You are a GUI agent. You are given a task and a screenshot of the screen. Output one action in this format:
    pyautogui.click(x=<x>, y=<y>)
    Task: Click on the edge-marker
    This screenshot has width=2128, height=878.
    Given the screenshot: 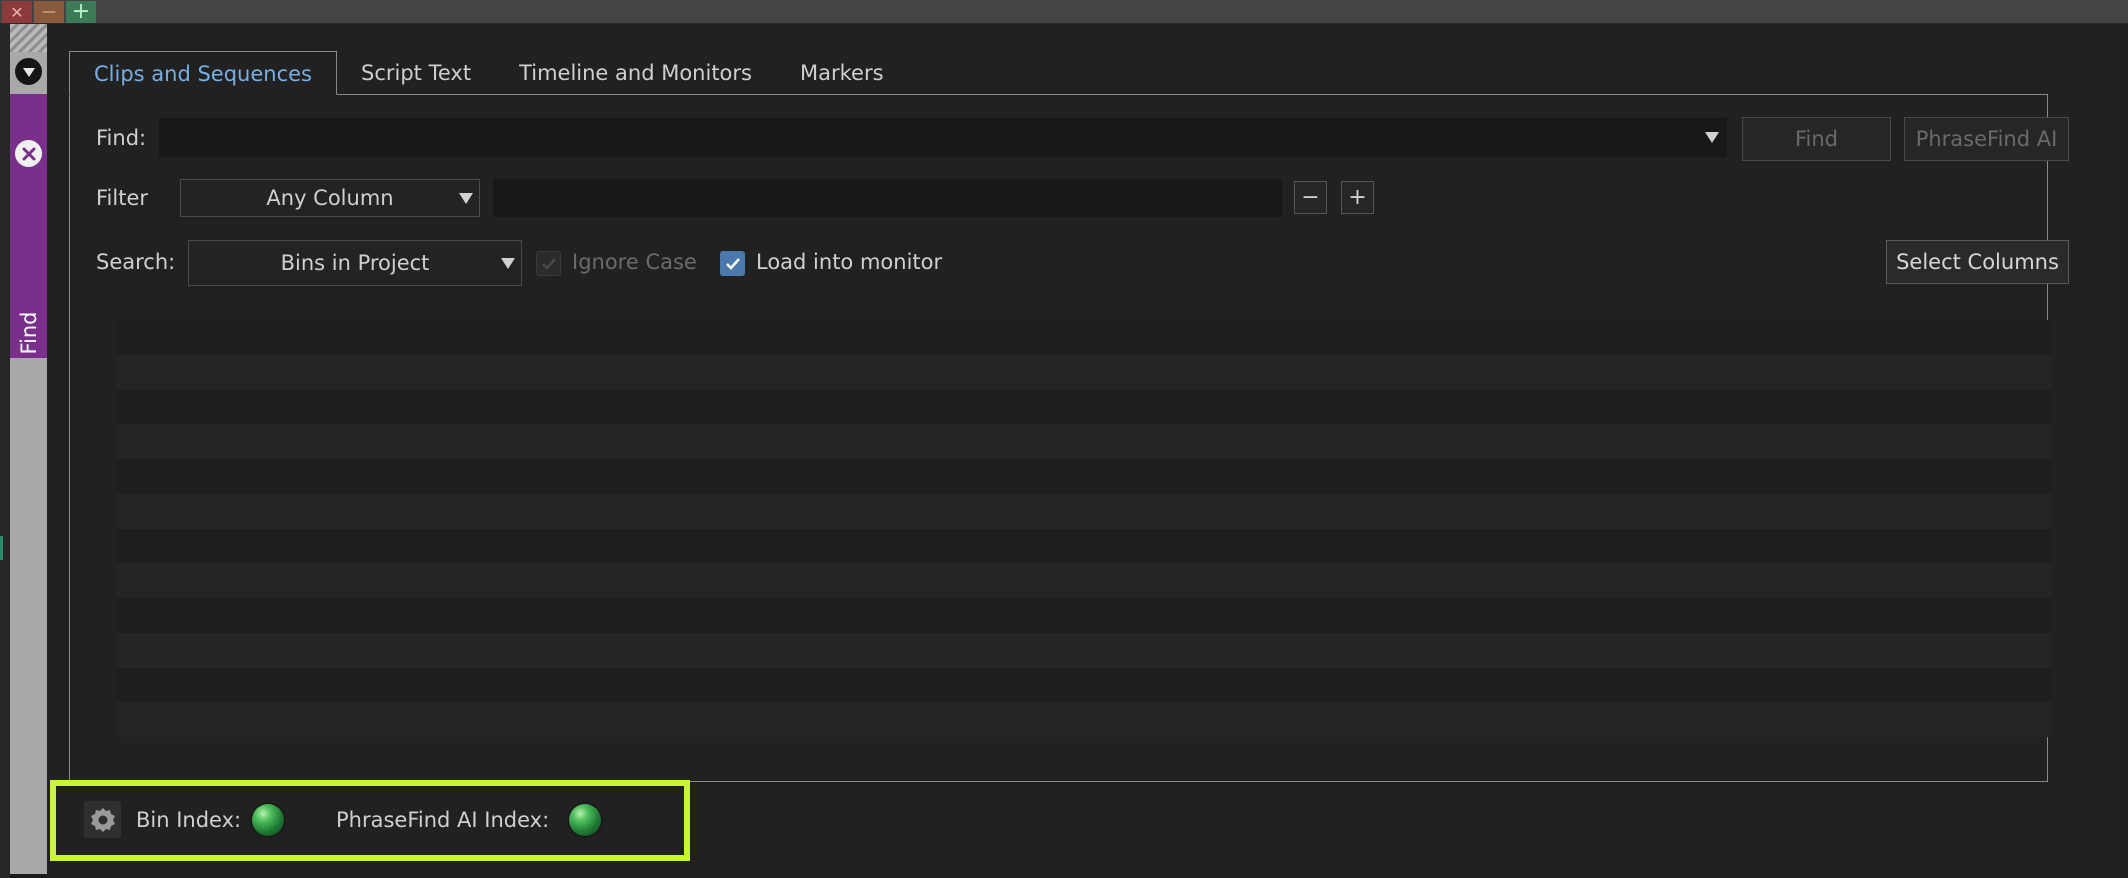 What is the action you would take?
    pyautogui.click(x=1, y=548)
    